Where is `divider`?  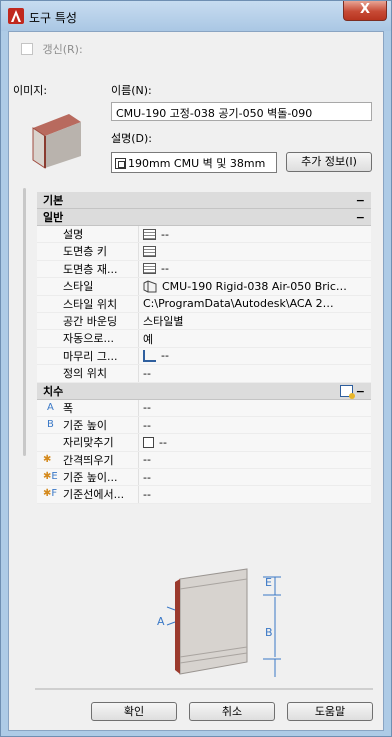
divider is located at coordinates (204, 689).